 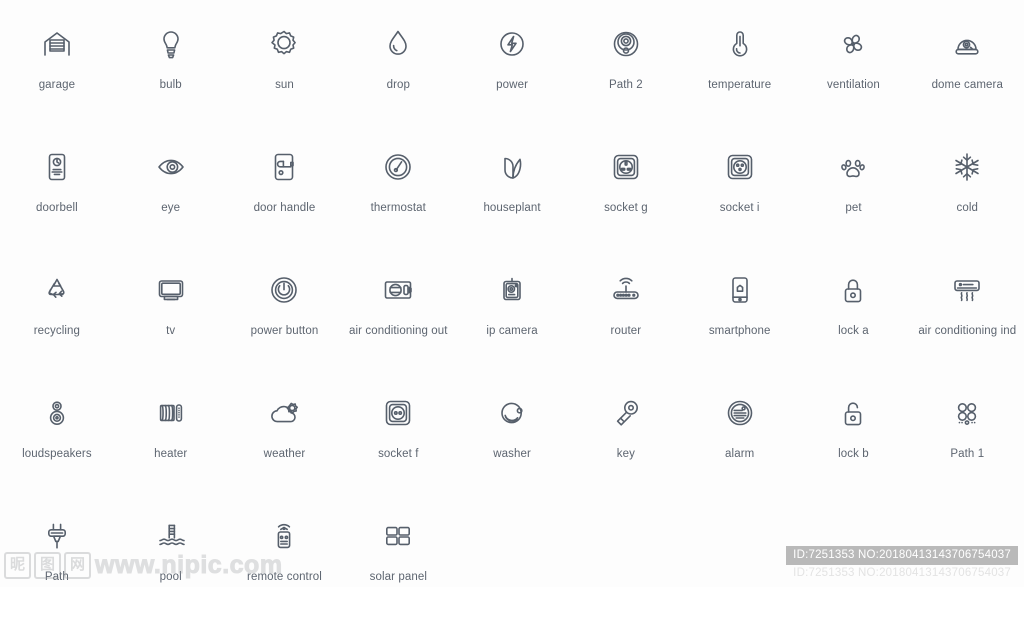 I want to click on icon-label: air conditioning ind, so click(x=967, y=331).